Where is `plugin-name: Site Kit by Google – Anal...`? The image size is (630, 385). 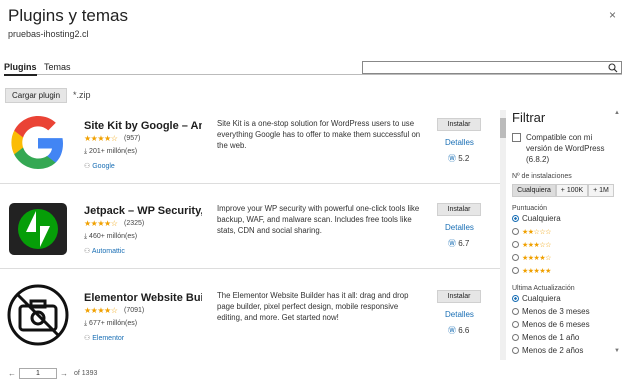
plugin-name: Site Kit by Google – Anal... is located at coordinates (143, 126).